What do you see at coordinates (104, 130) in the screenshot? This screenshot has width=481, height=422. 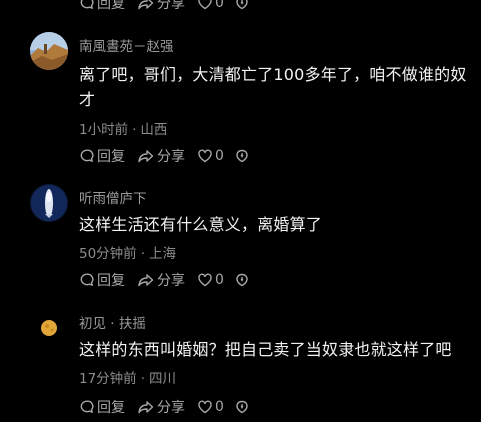 I see `comment-time: 1小时前` at bounding box center [104, 130].